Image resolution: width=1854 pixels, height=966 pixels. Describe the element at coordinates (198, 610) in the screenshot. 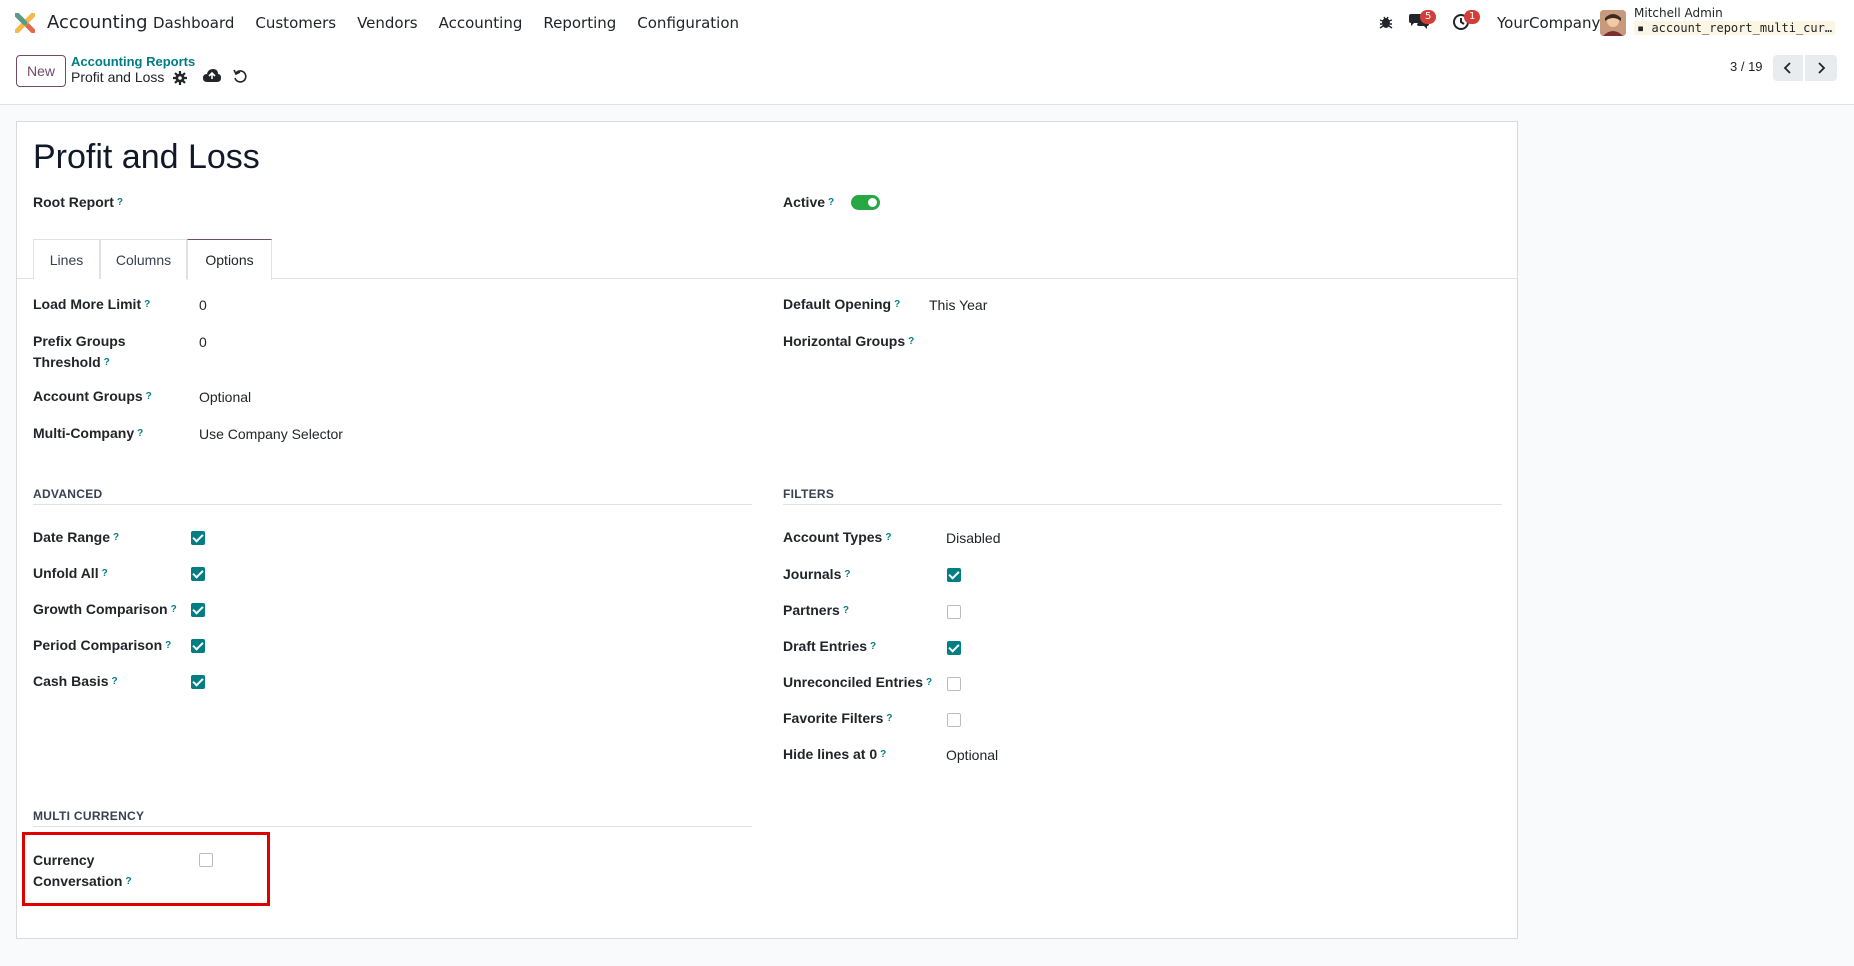

I see `growth-comparison-checkbox` at that location.